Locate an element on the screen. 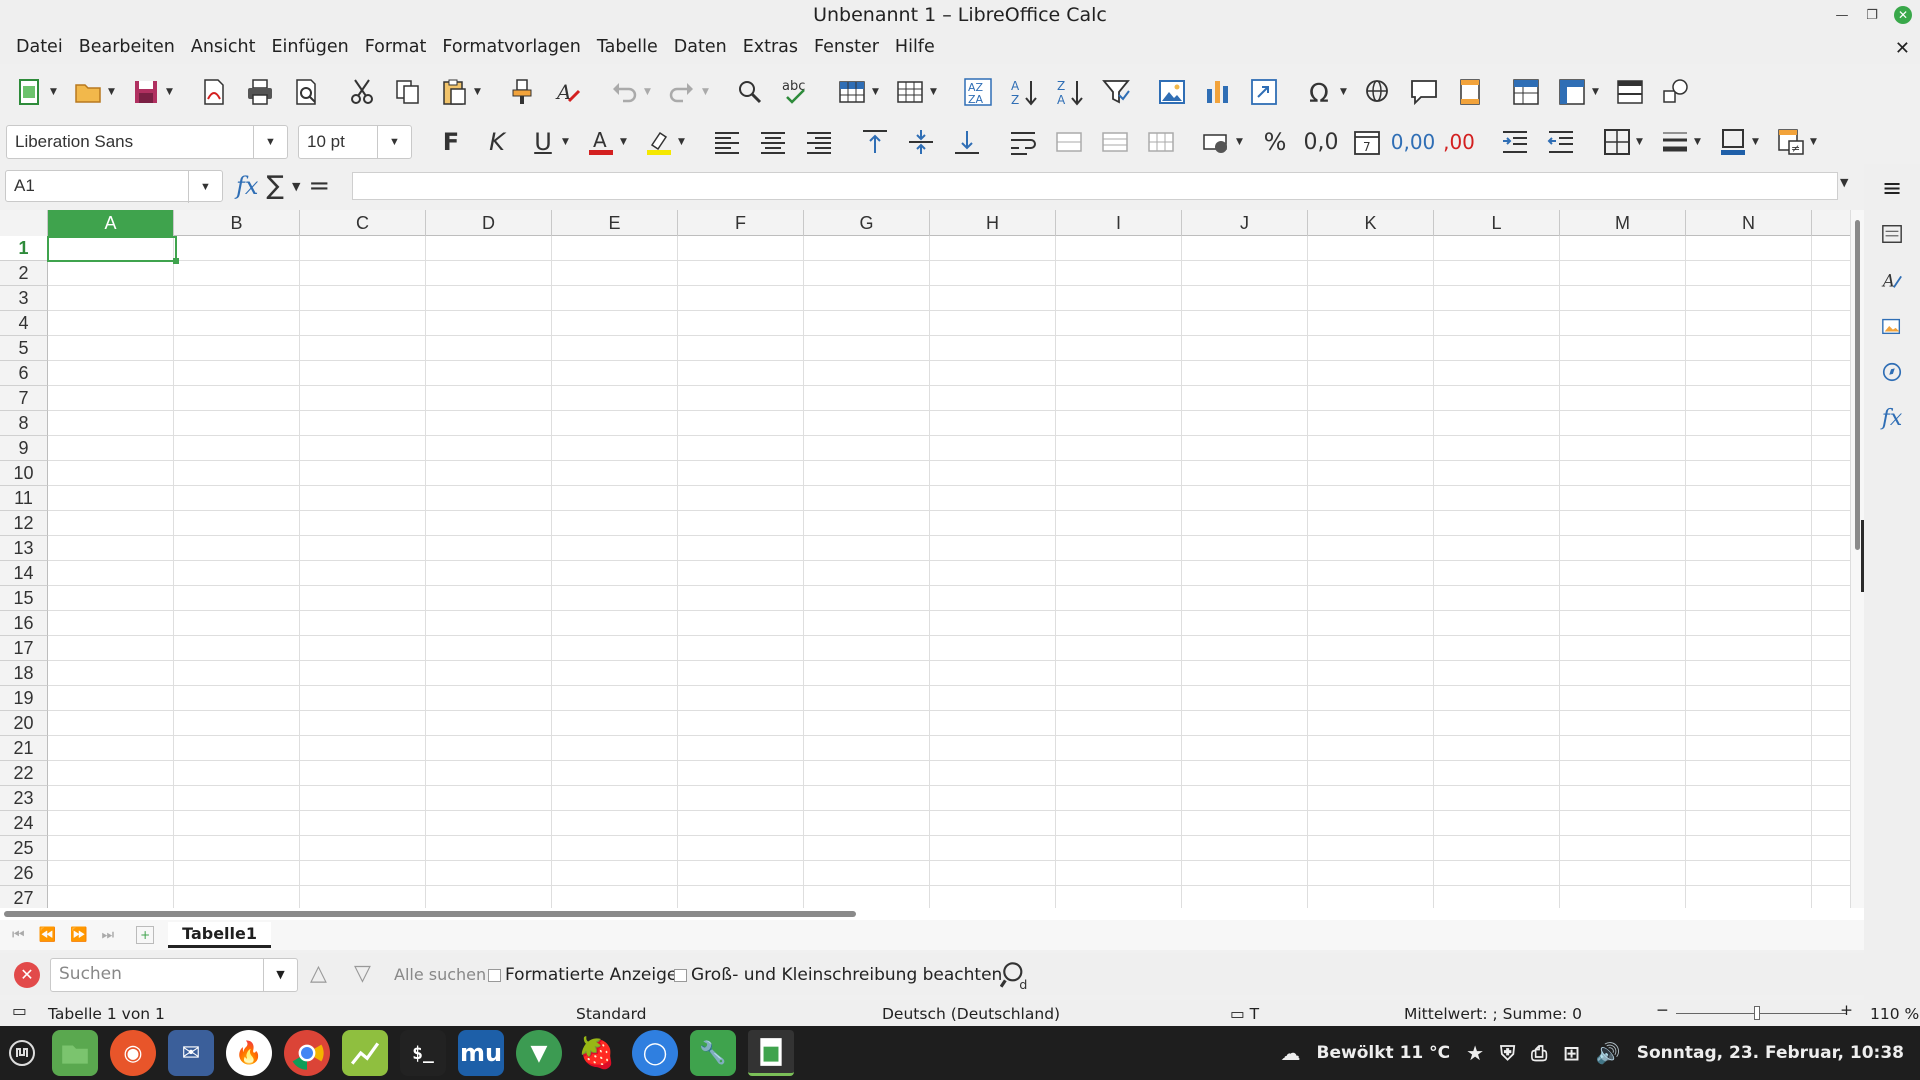 The width and height of the screenshot is (1920, 1080). row-header: 27 is located at coordinates (24, 897).